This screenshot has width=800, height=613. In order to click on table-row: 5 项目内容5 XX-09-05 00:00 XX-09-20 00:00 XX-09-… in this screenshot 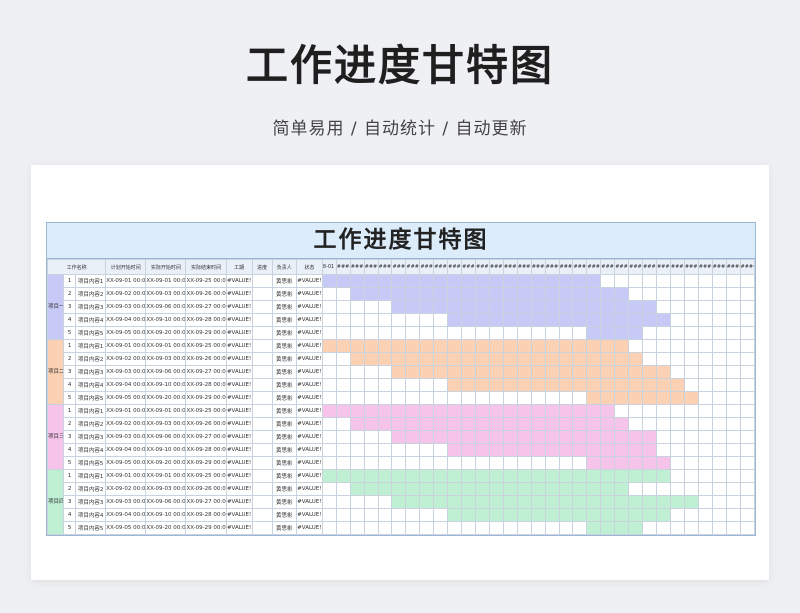, I will do `click(402, 528)`.